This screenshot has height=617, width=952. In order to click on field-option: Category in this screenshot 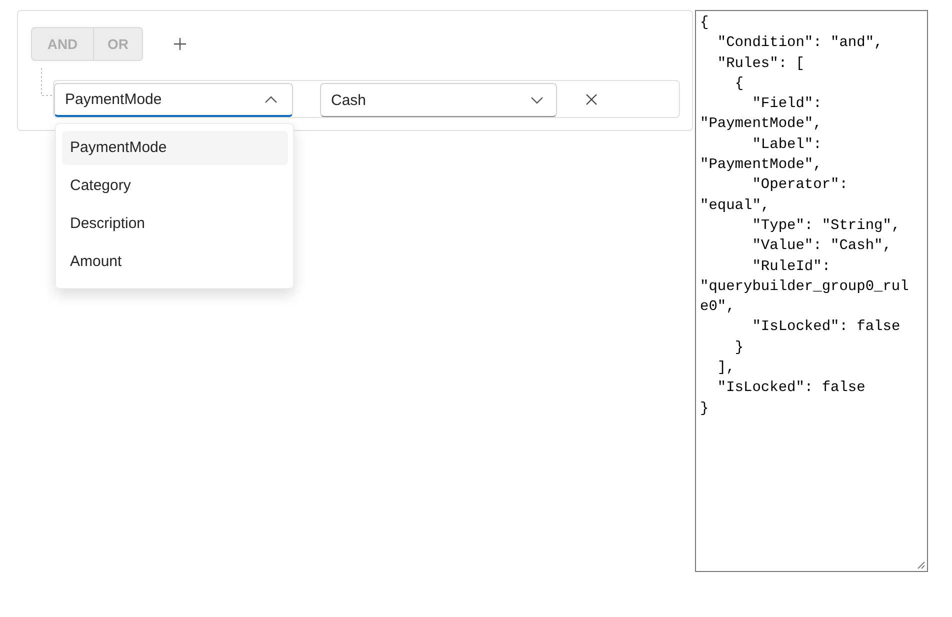, I will do `click(175, 186)`.